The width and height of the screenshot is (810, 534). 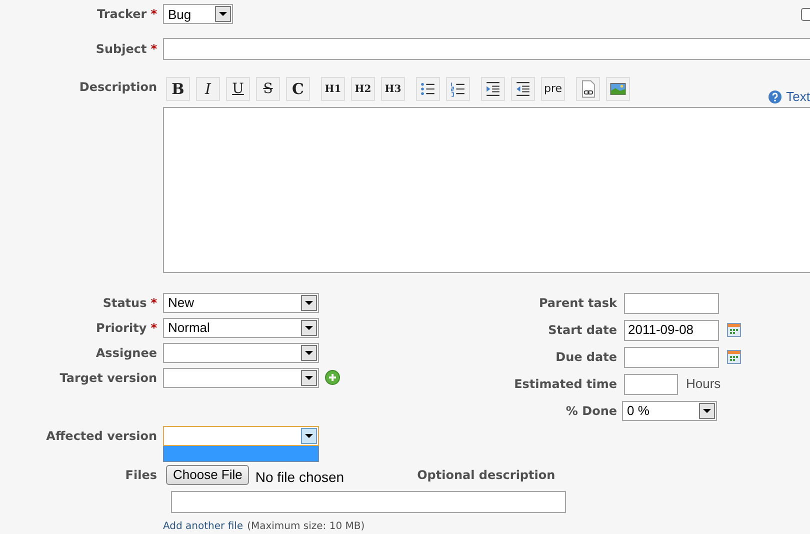 What do you see at coordinates (582, 330) in the screenshot?
I see `field-label: Start date` at bounding box center [582, 330].